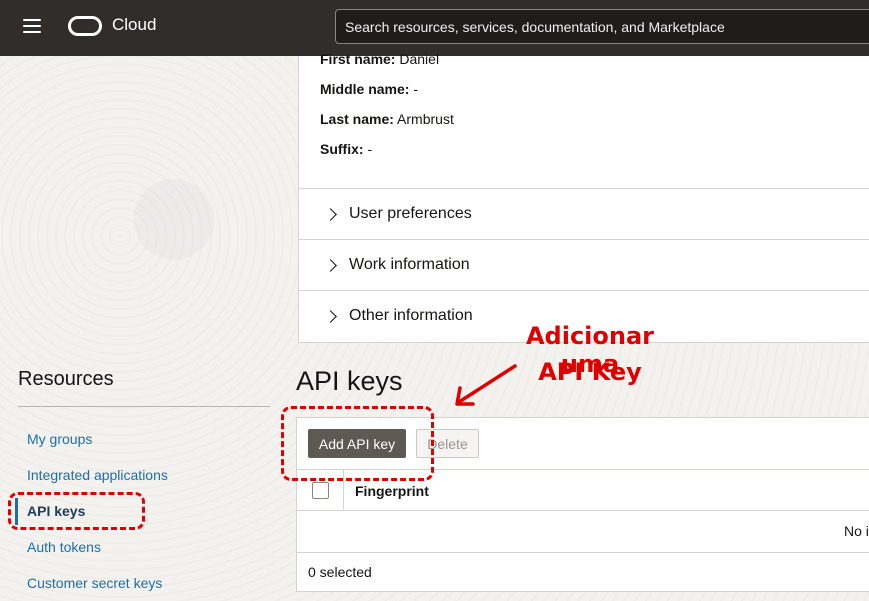 This screenshot has width=869, height=601. What do you see at coordinates (856, 531) in the screenshot?
I see `empty-table-message: No items` at bounding box center [856, 531].